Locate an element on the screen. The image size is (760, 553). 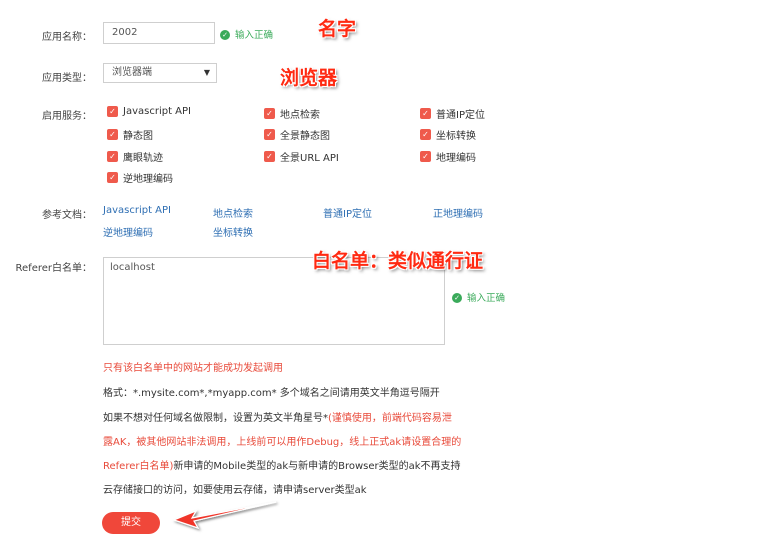
service-label: 鹰眼轨迹 is located at coordinates (143, 158).